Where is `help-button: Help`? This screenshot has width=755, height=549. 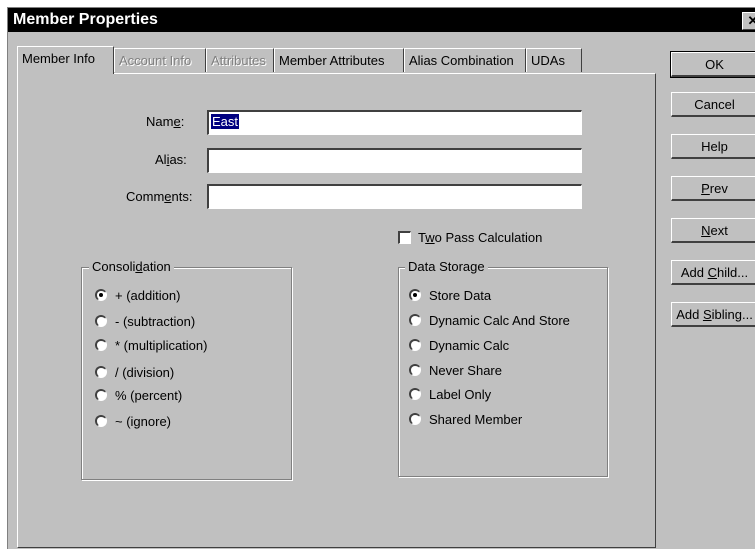 help-button: Help is located at coordinates (713, 146).